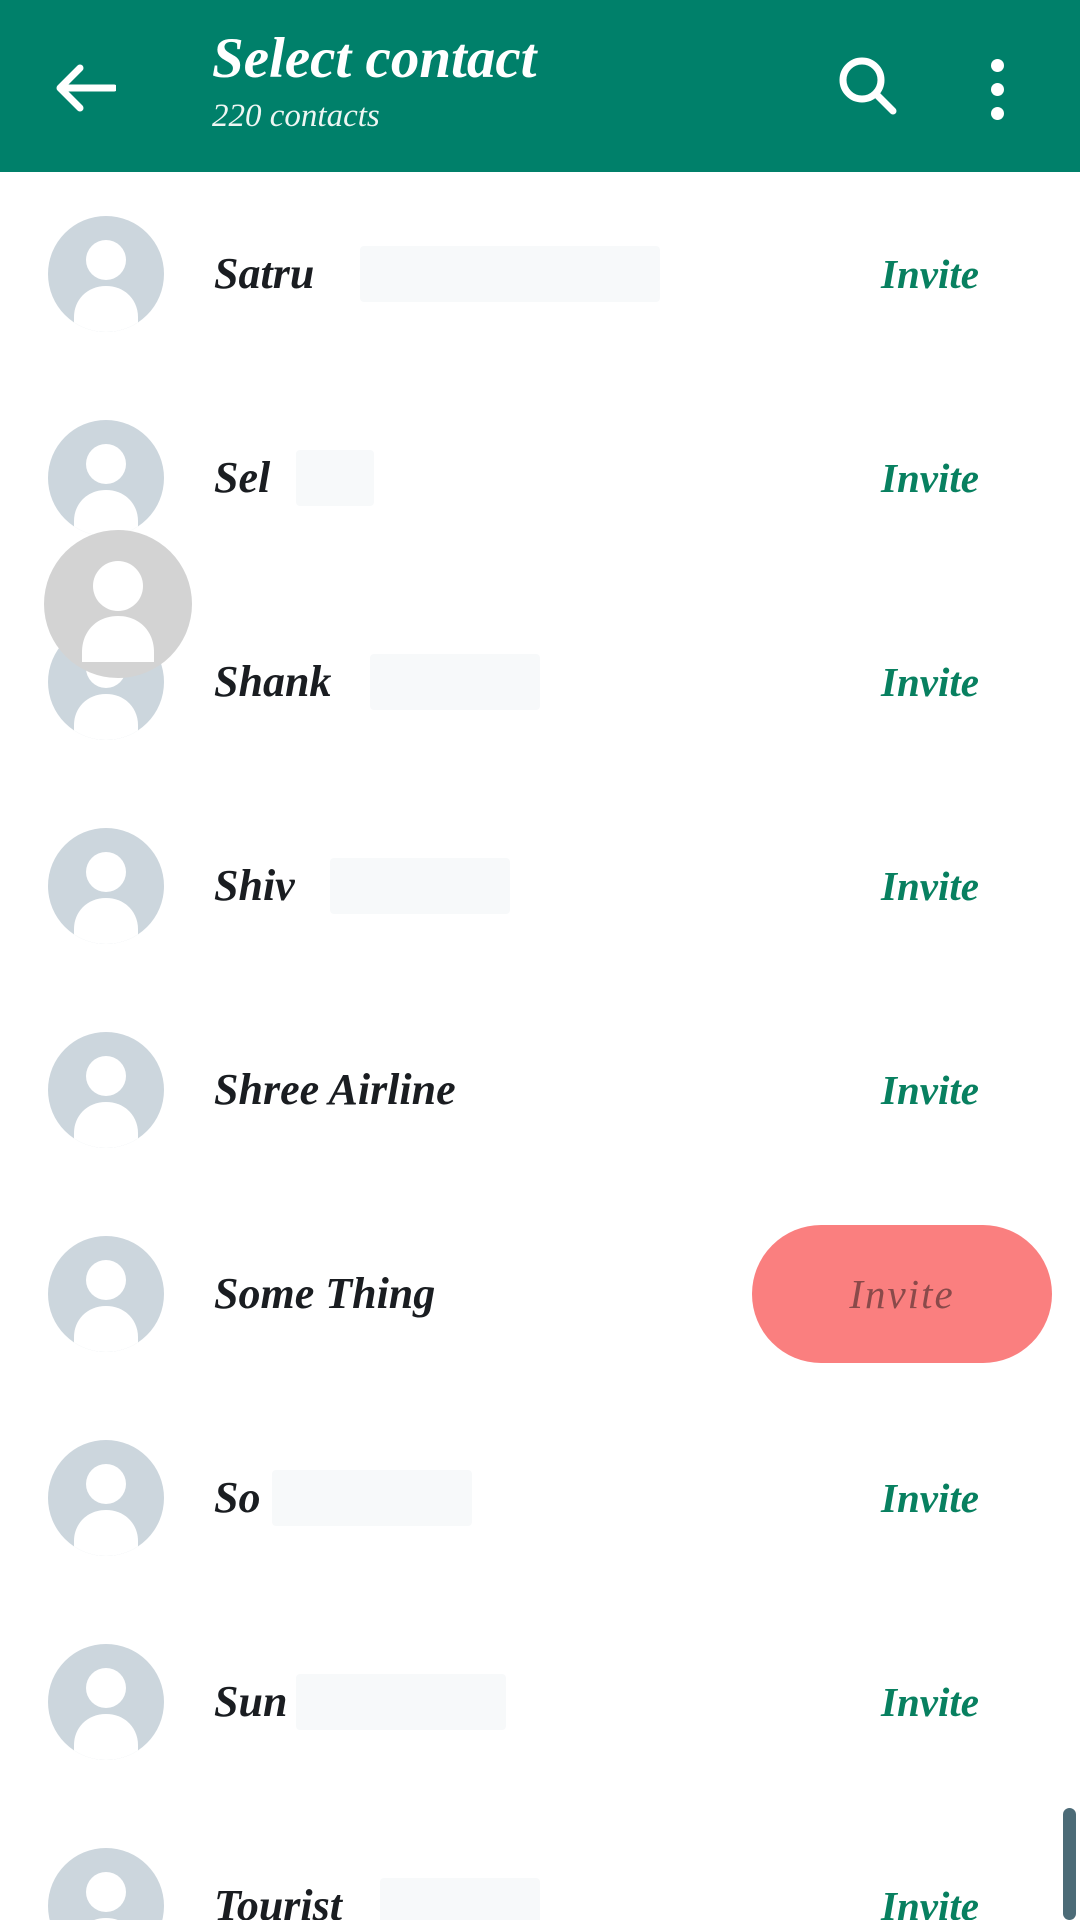  What do you see at coordinates (237, 1497) in the screenshot?
I see `contact-name: So` at bounding box center [237, 1497].